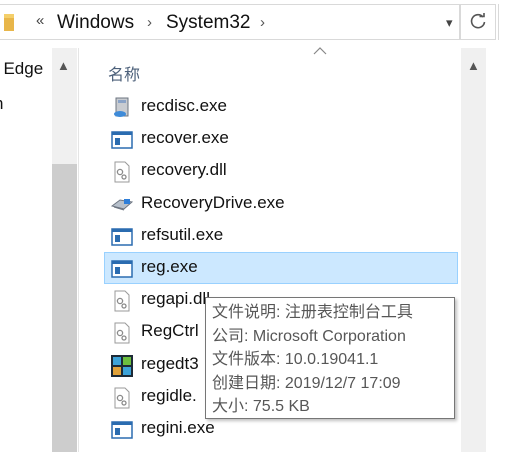  Describe the element at coordinates (320, 51) in the screenshot. I see `sort-ascending-icon` at that location.